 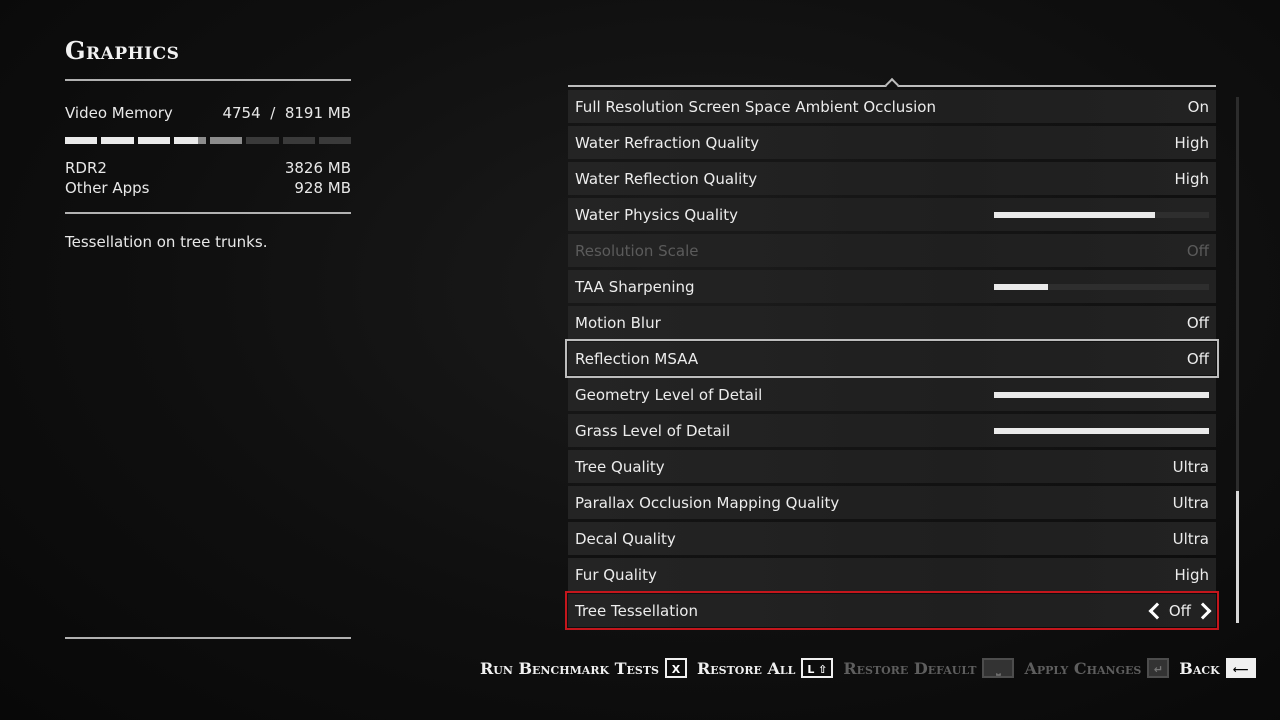 I want to click on setting-row: Water Reflection Quality High, so click(x=892, y=178).